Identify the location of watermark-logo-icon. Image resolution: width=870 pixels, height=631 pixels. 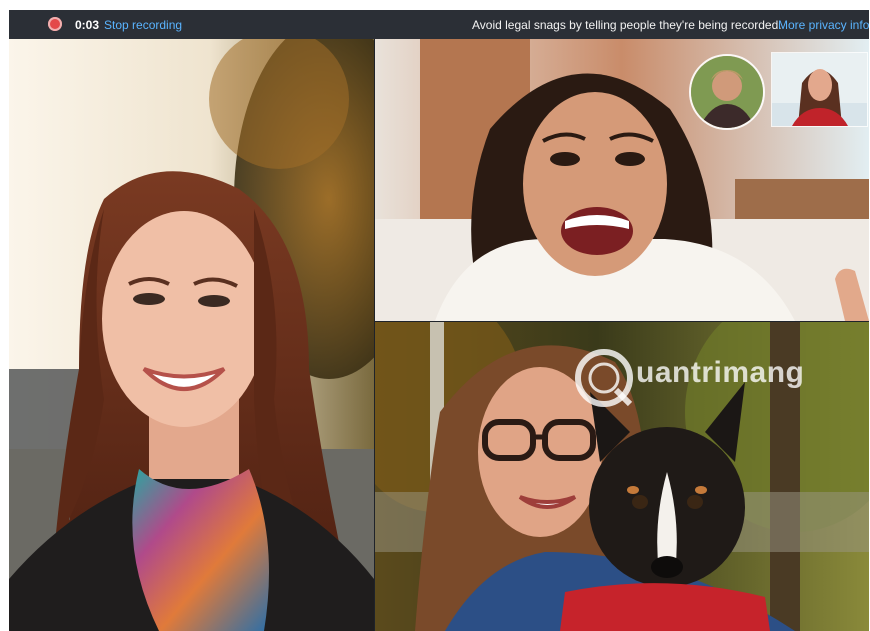
(604, 378).